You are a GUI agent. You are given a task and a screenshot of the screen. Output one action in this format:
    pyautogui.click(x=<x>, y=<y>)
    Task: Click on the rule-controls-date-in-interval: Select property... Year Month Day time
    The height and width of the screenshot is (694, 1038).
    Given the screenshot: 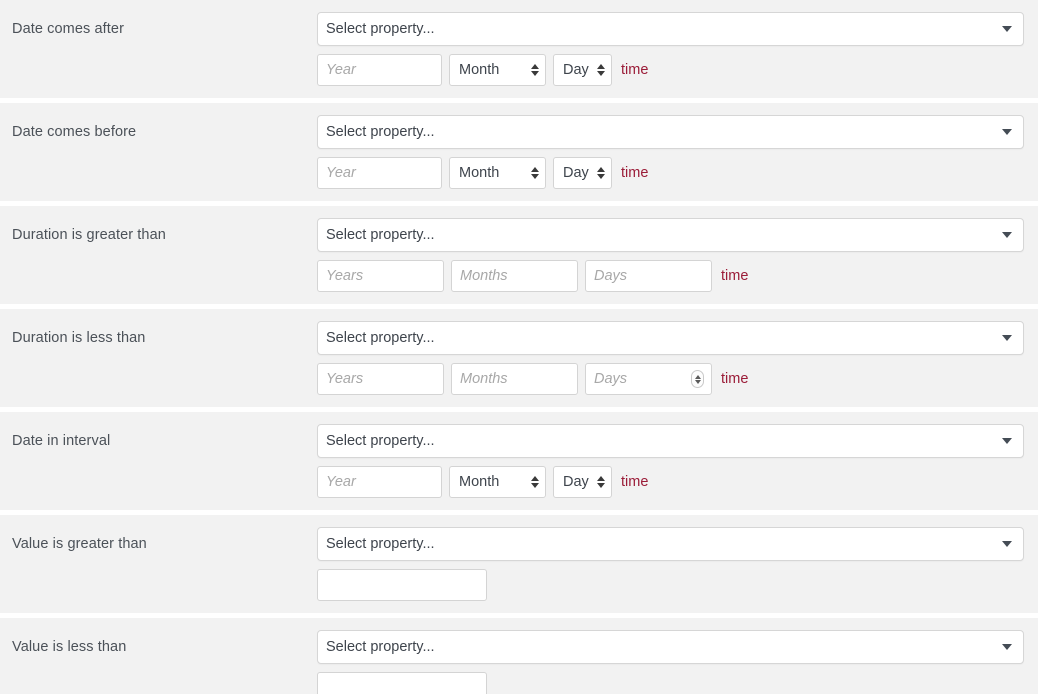 What is the action you would take?
    pyautogui.click(x=677, y=461)
    